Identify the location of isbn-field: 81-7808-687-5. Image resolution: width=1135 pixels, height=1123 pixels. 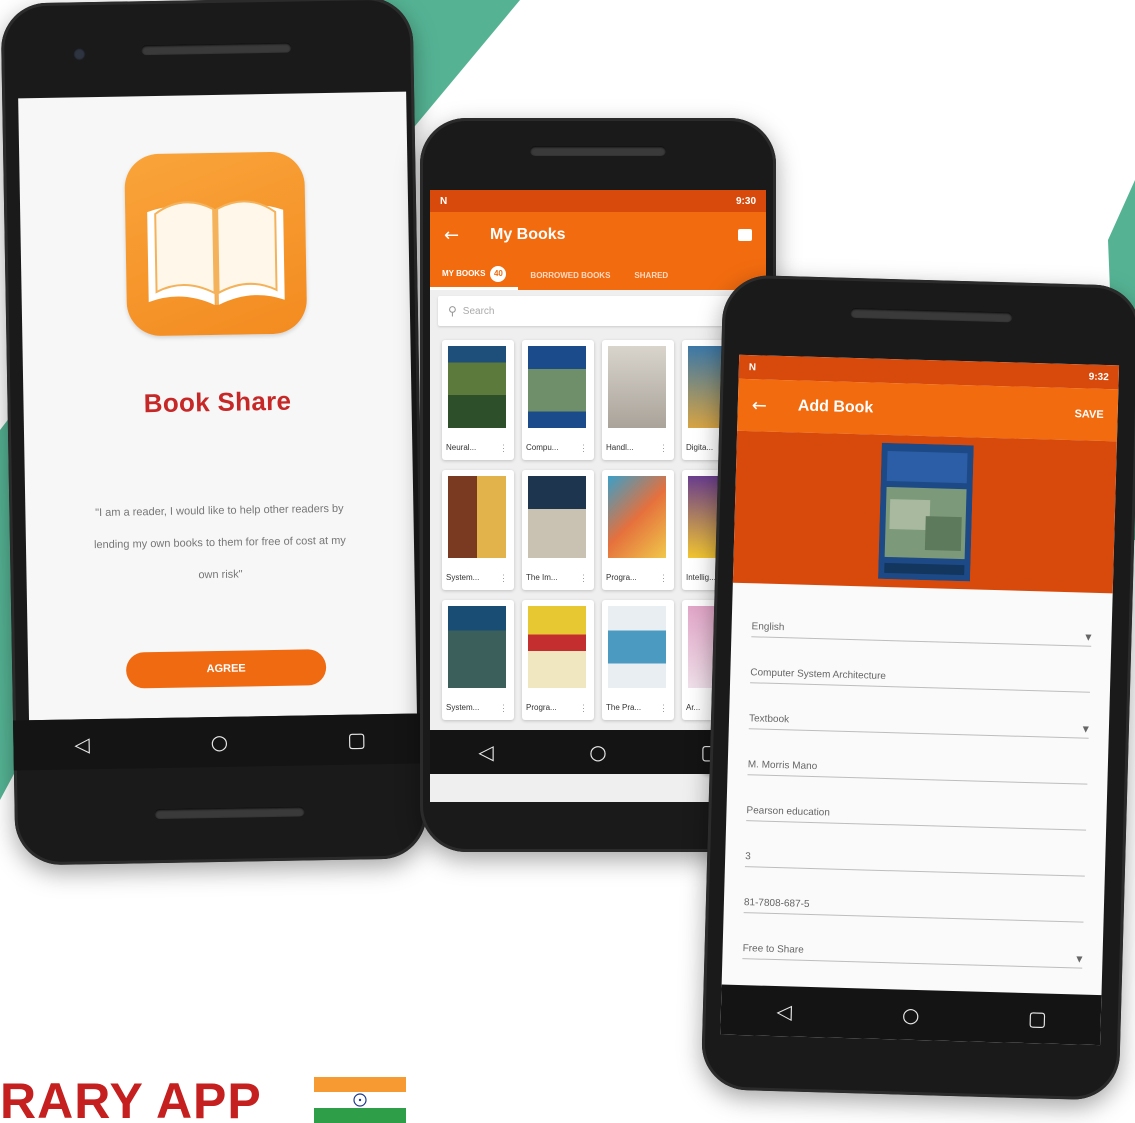
(914, 905).